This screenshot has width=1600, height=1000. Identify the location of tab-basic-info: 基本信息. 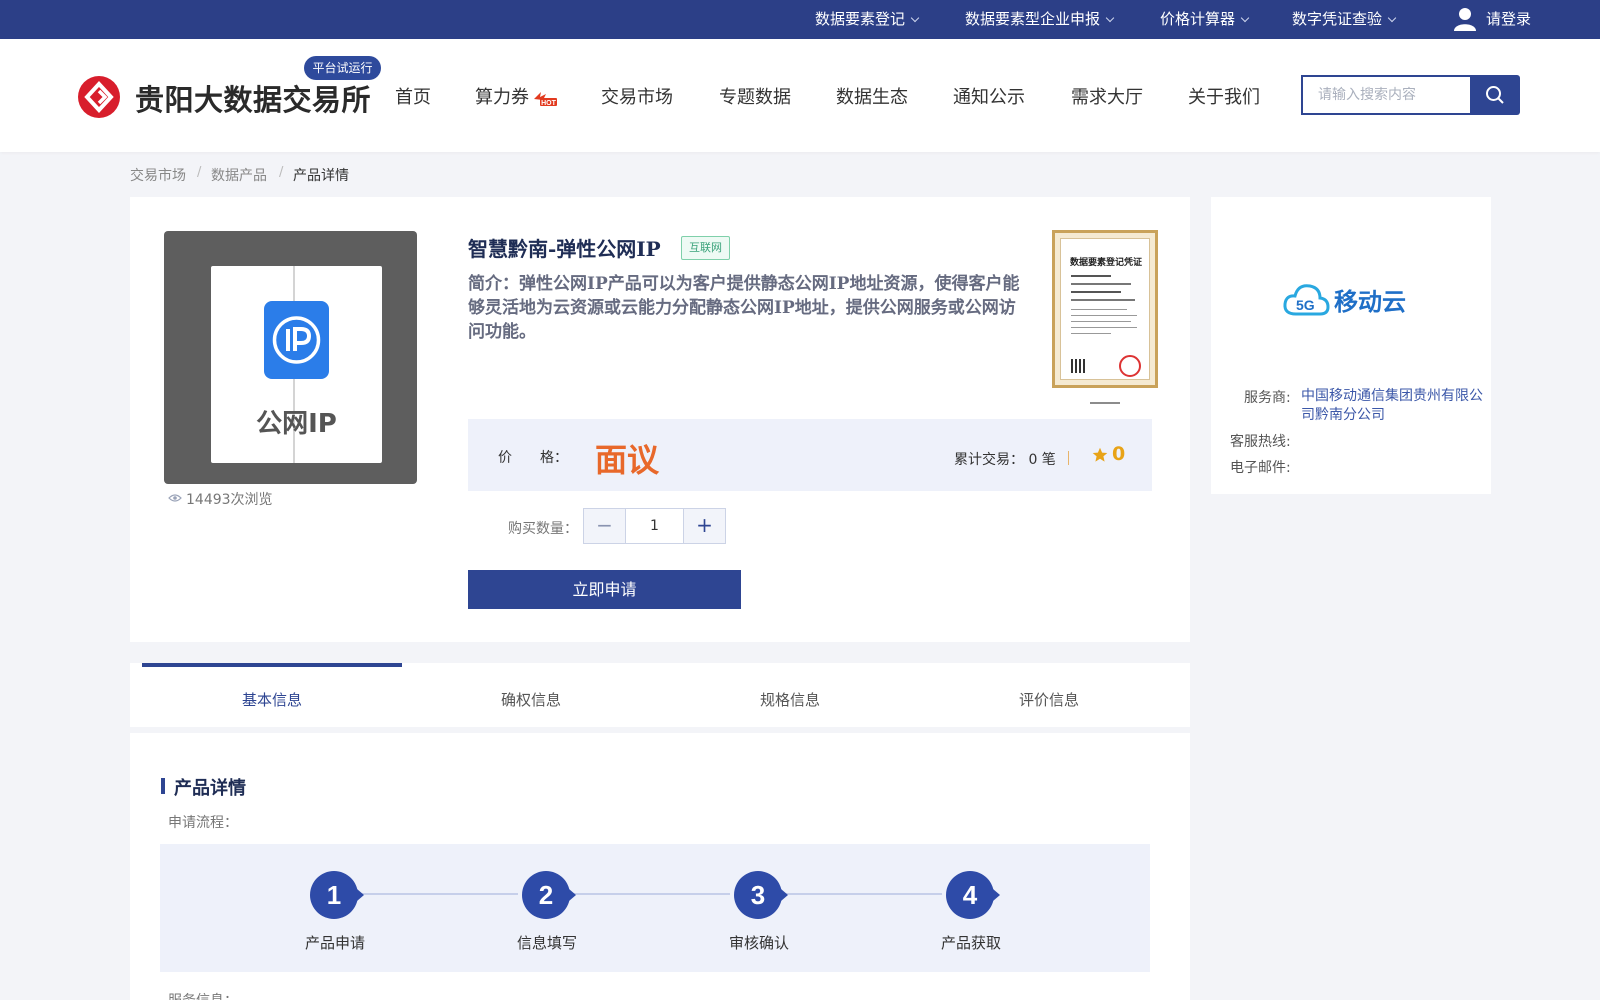
(272, 699).